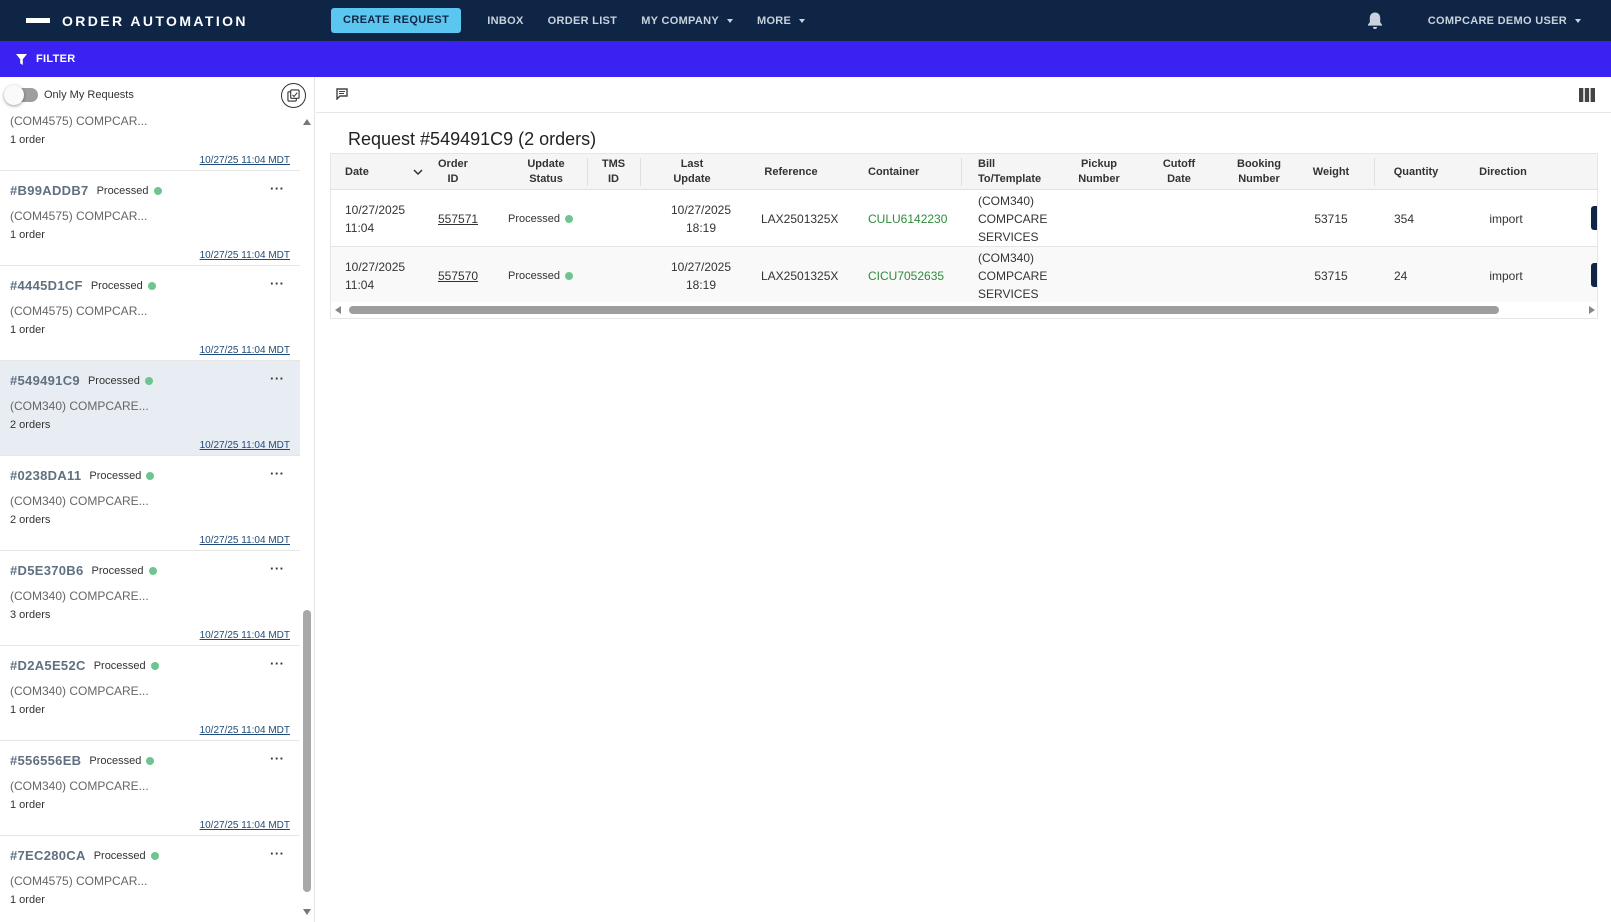 This screenshot has height=922, width=1611. I want to click on item-header: #B99ADDB7 Processed, so click(86, 190).